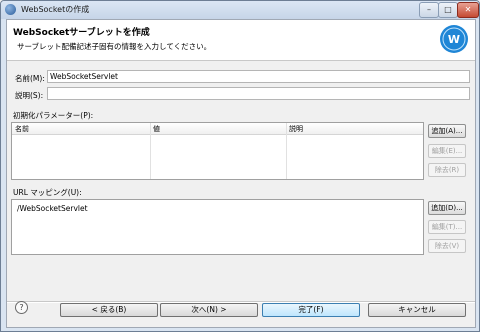  What do you see at coordinates (30, 78) in the screenshot?
I see `name-label: 名前(M):` at bounding box center [30, 78].